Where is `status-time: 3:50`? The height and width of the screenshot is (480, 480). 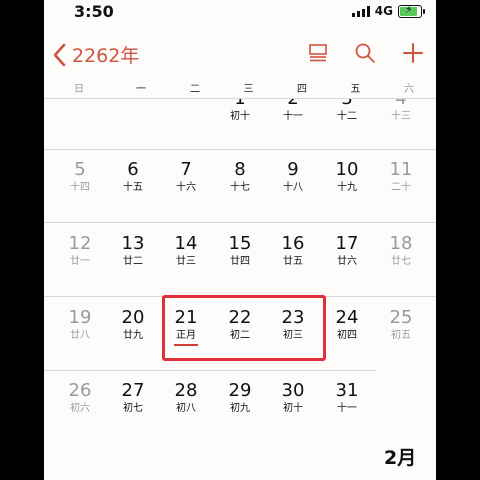 status-time: 3:50 is located at coordinates (94, 11).